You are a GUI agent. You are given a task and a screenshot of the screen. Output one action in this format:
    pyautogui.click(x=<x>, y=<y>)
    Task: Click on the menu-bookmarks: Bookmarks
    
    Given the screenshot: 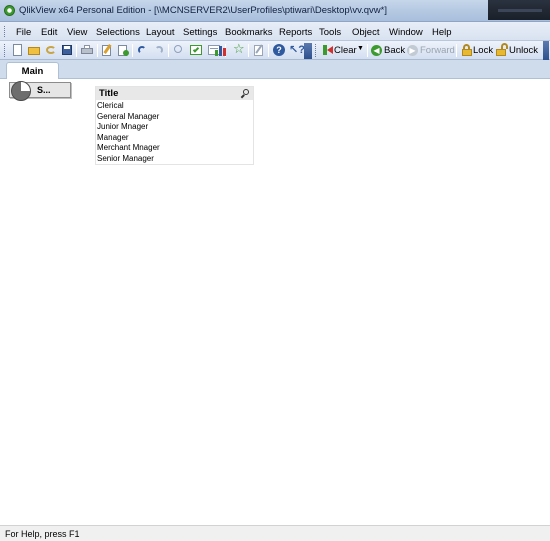 What is the action you would take?
    pyautogui.click(x=249, y=32)
    